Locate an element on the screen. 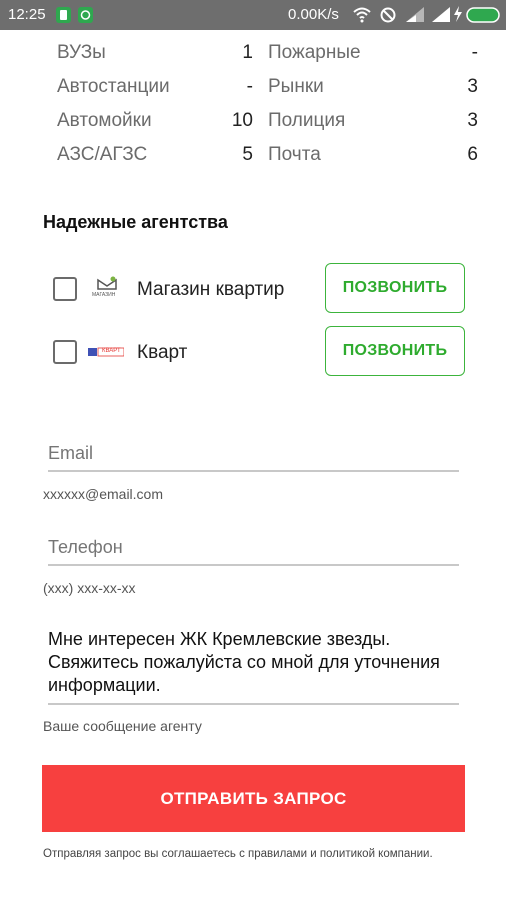  stat-value: 5 is located at coordinates (247, 154).